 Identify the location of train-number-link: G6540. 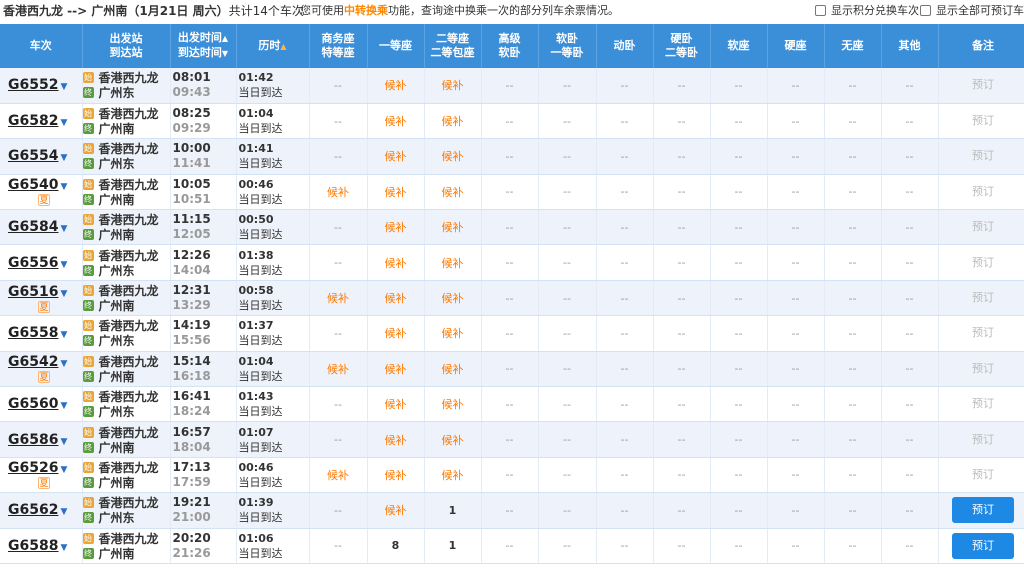
(33, 185).